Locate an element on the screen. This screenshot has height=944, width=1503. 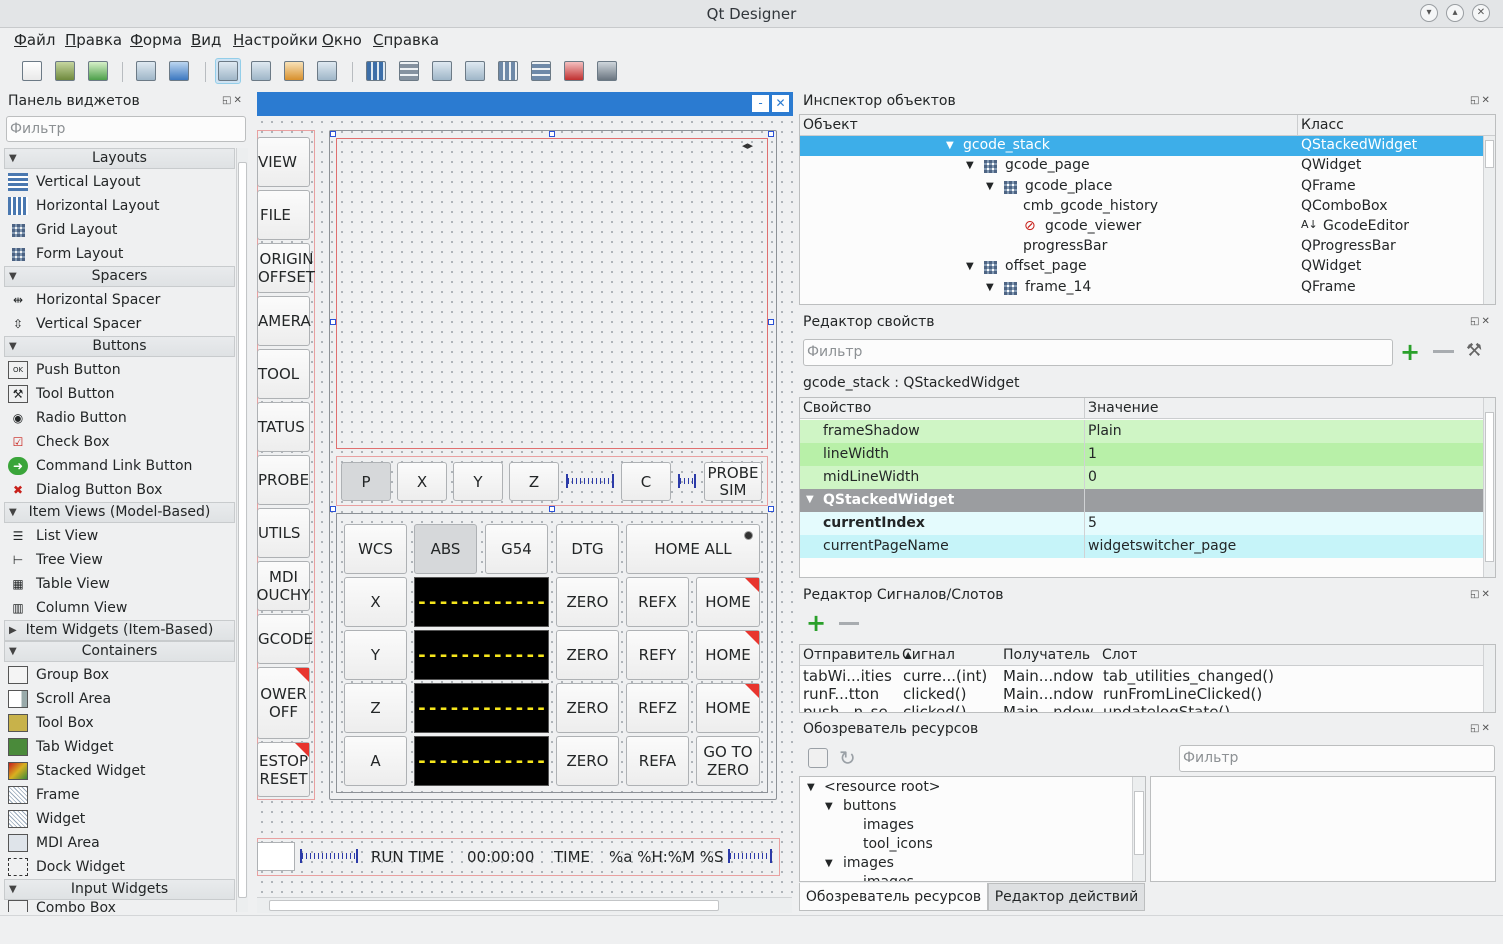
widget-dialog-button-box: ✖ Dialog Button Box is located at coordinates (85, 490).